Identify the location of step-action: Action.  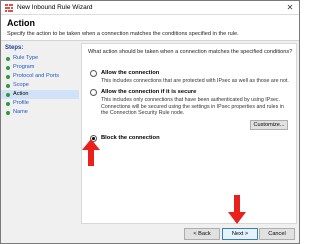
(40, 94).